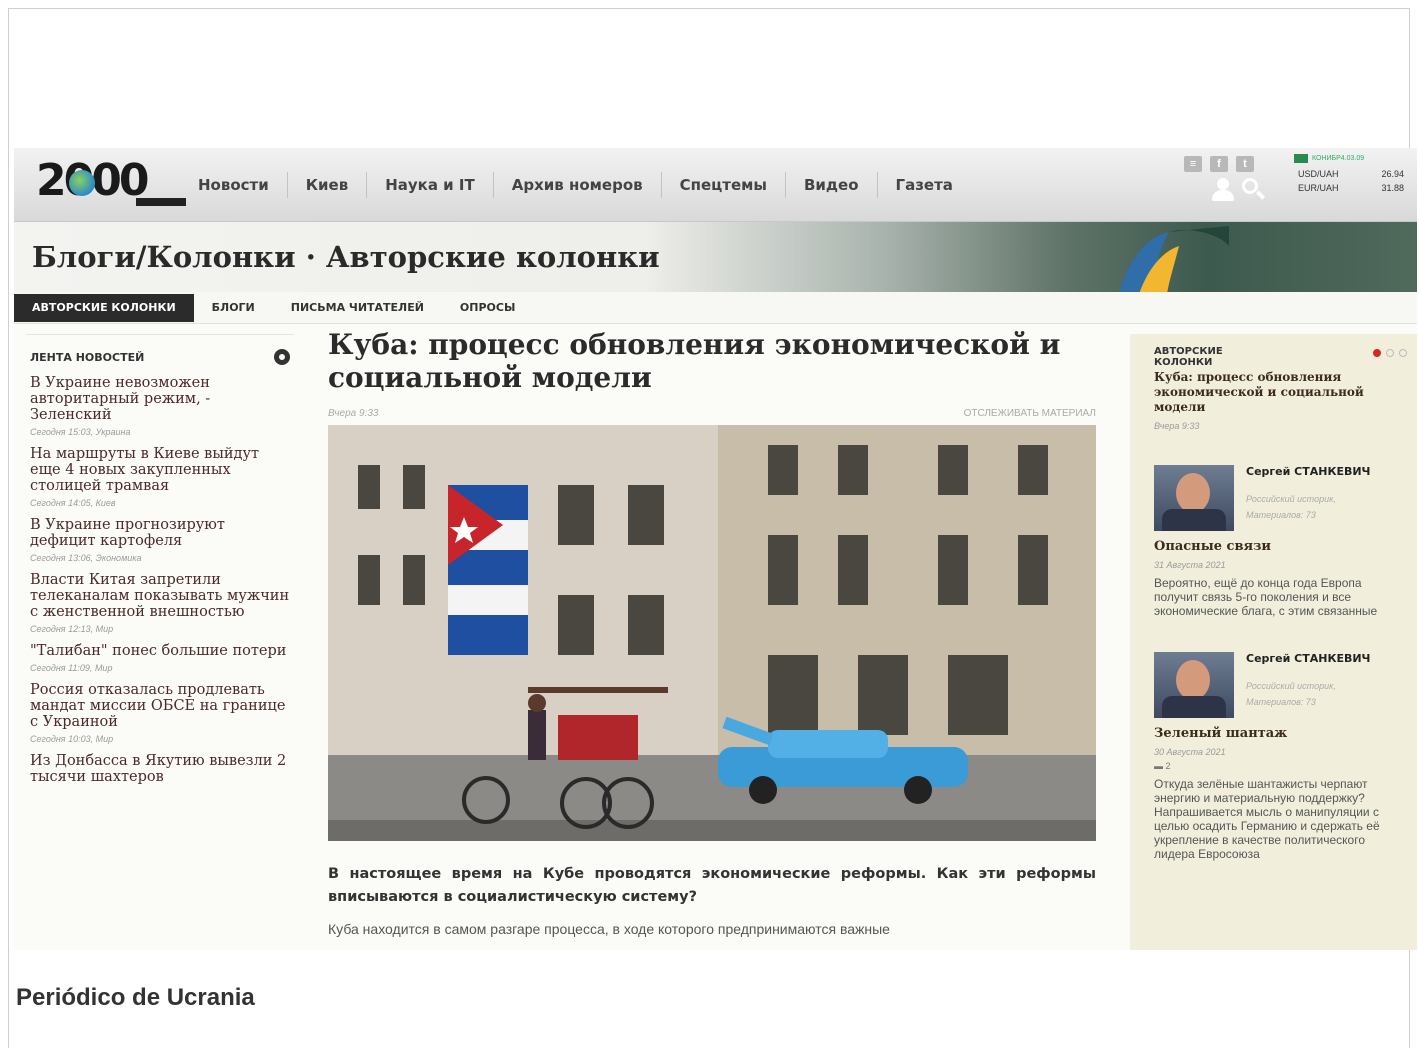 The width and height of the screenshot is (1419, 1050). What do you see at coordinates (1223, 190) in the screenshot?
I see `user-icon` at bounding box center [1223, 190].